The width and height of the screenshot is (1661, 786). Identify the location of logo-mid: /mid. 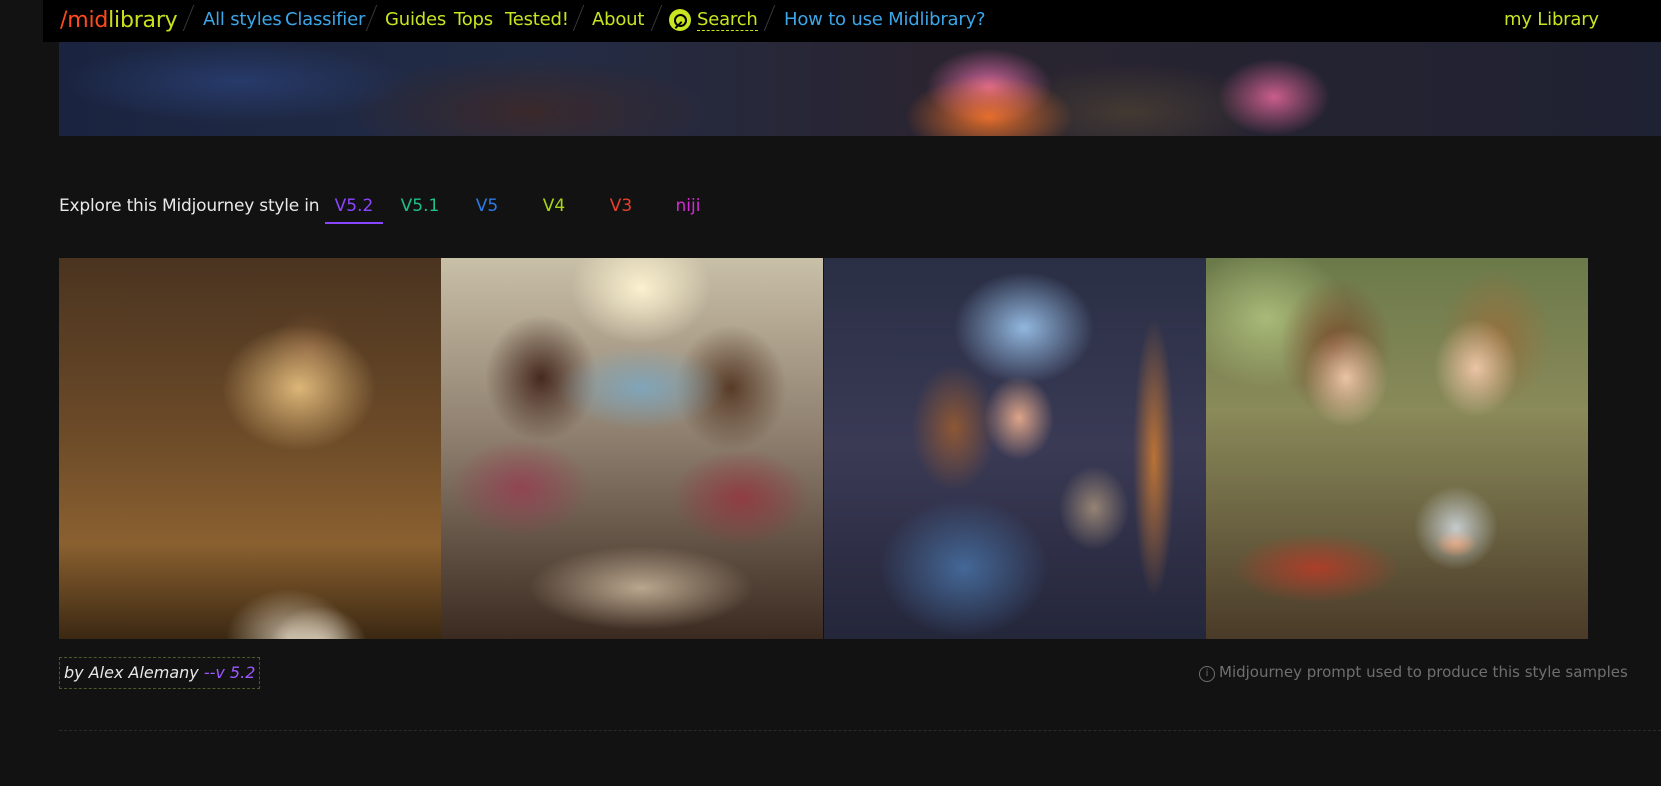
(84, 20).